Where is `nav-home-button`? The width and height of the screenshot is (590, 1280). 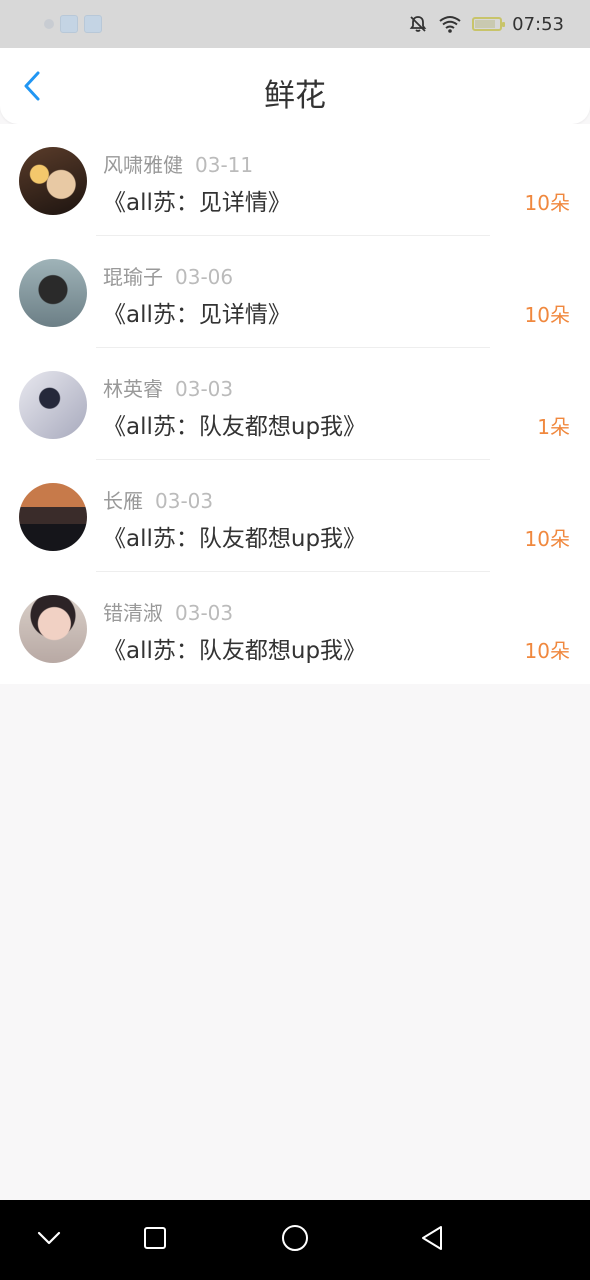 nav-home-button is located at coordinates (295, 1240).